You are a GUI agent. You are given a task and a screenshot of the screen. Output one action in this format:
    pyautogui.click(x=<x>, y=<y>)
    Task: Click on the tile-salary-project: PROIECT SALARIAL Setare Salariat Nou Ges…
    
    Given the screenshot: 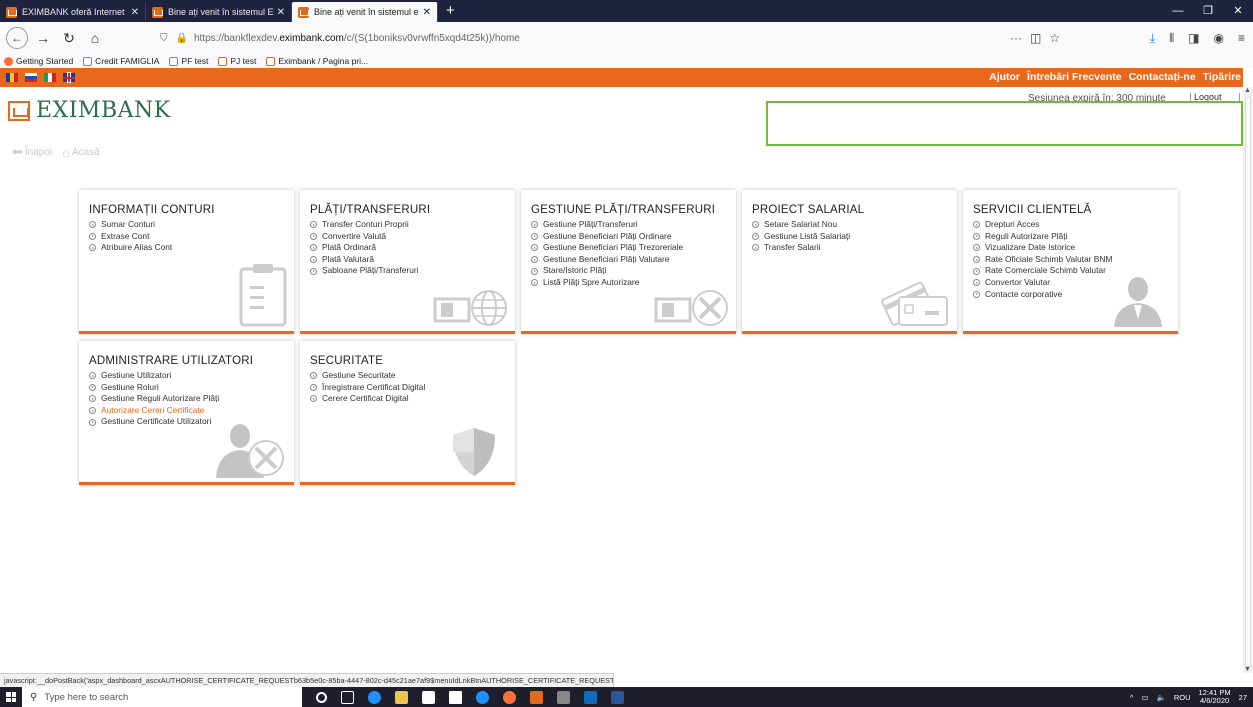 What is the action you would take?
    pyautogui.click(x=849, y=262)
    